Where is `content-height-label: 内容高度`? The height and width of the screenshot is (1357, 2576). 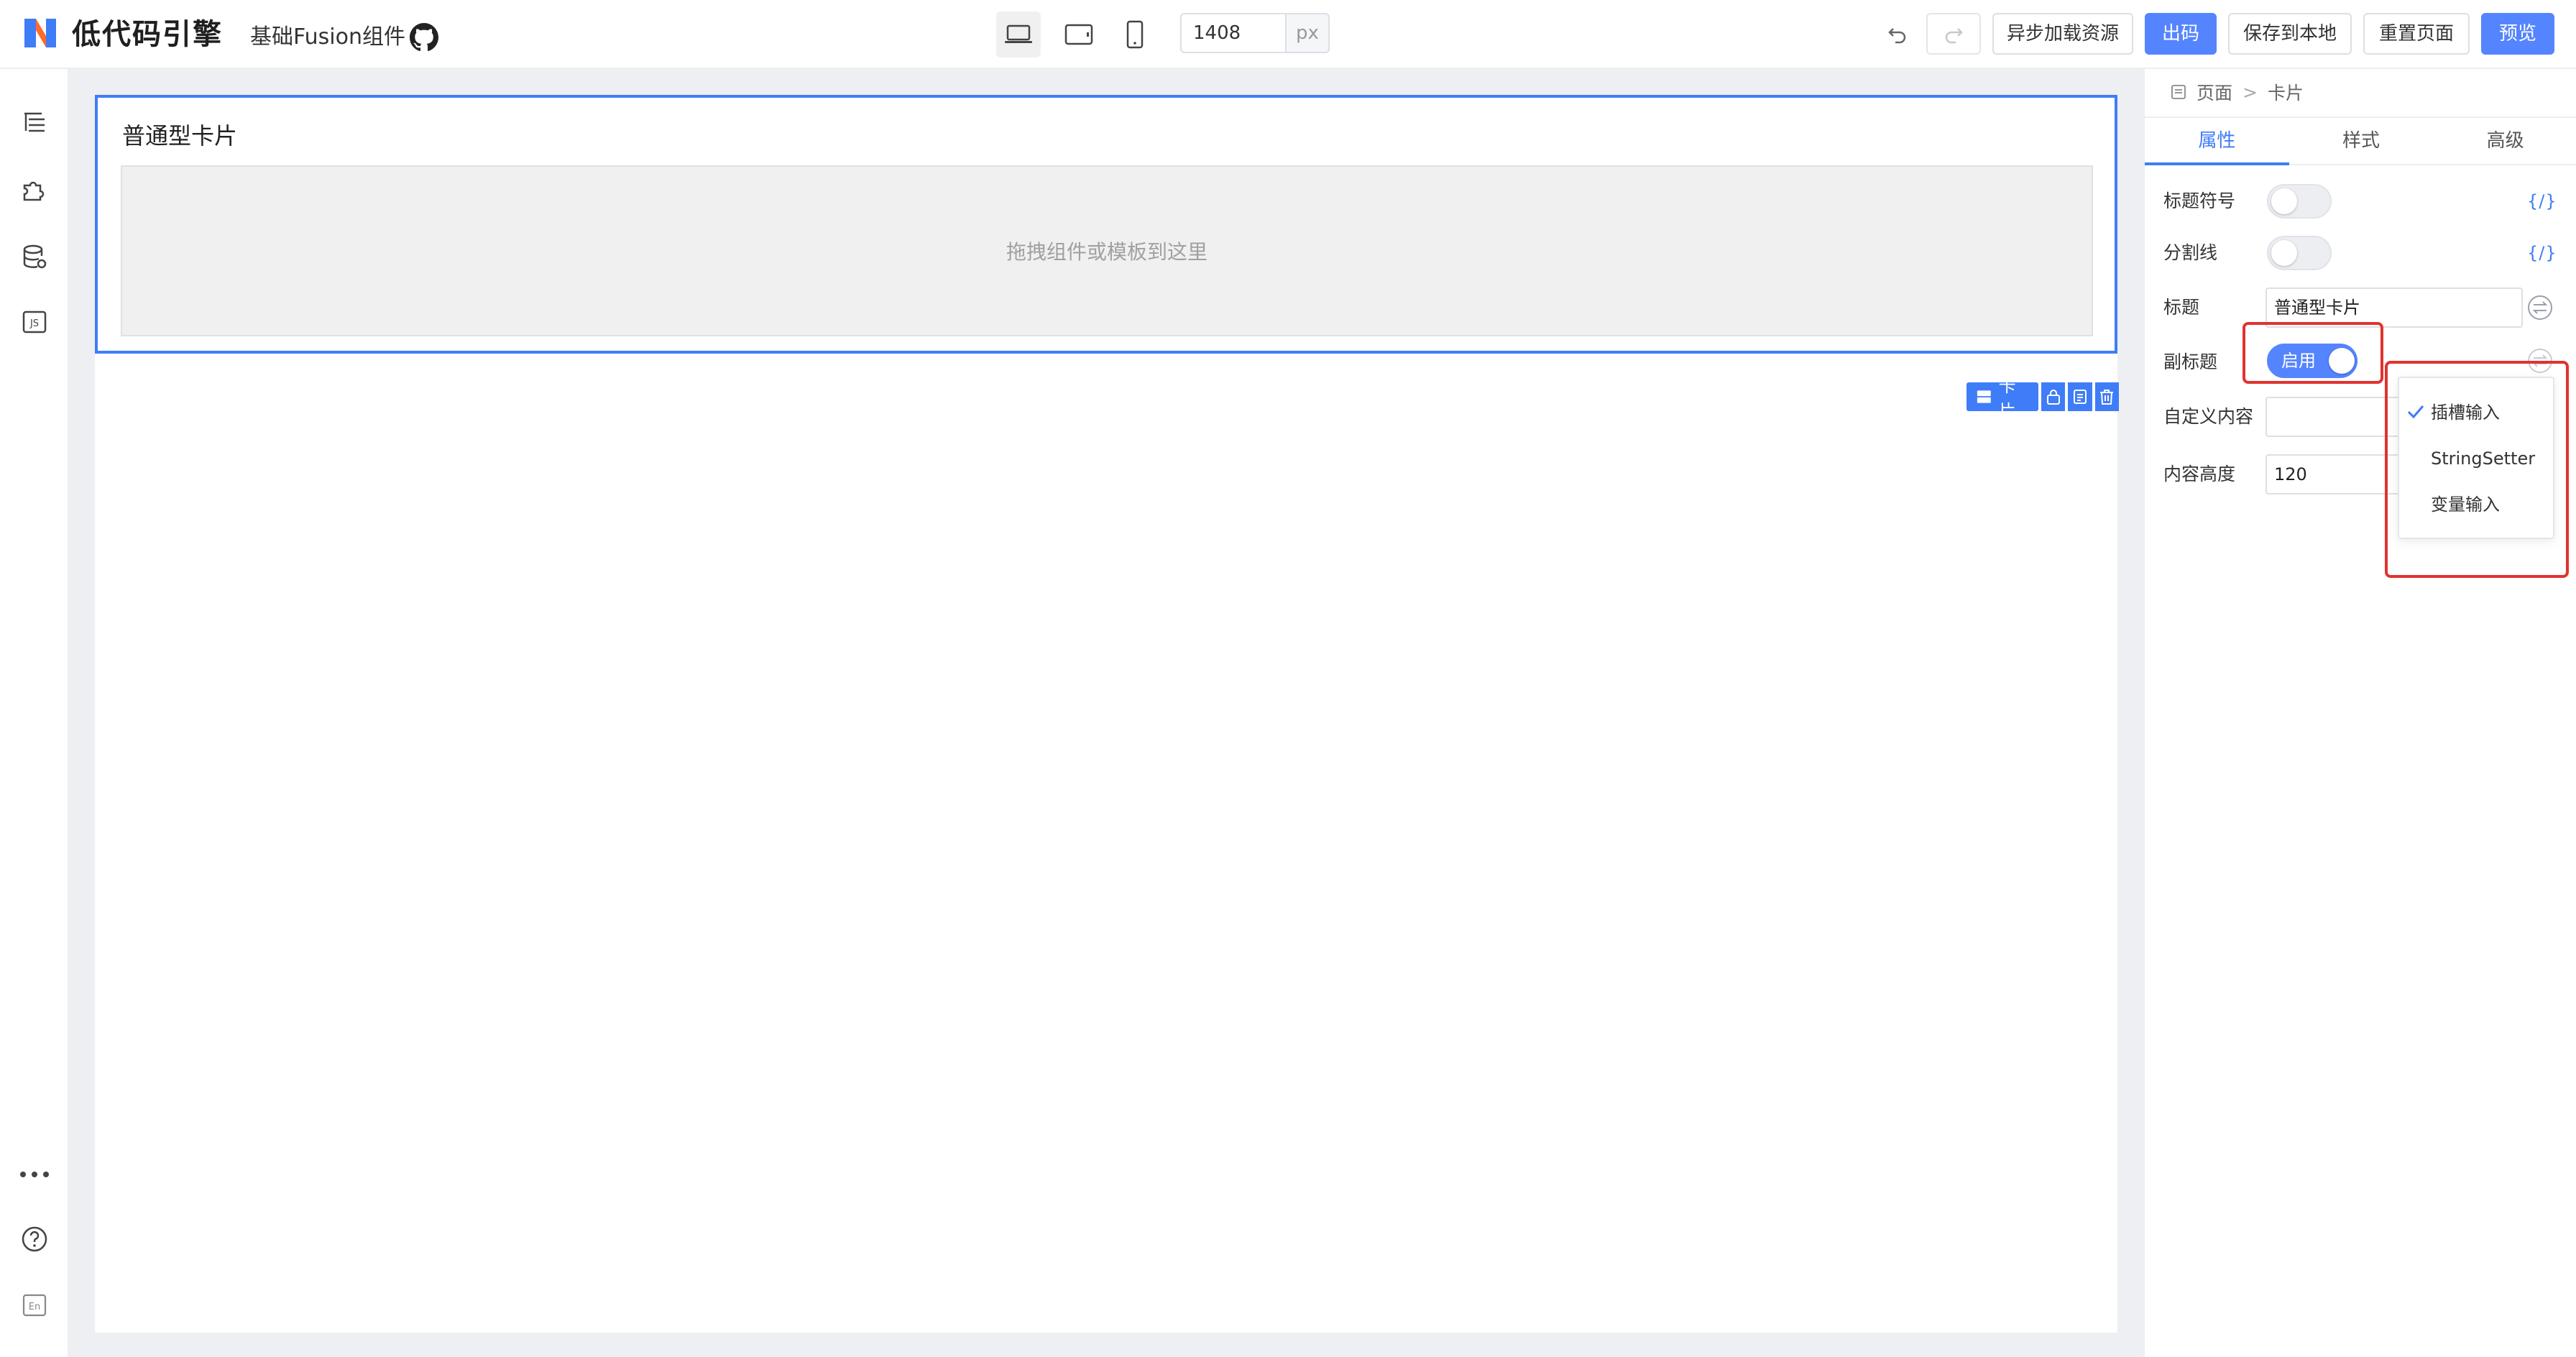 content-height-label: 内容高度 is located at coordinates (2199, 474).